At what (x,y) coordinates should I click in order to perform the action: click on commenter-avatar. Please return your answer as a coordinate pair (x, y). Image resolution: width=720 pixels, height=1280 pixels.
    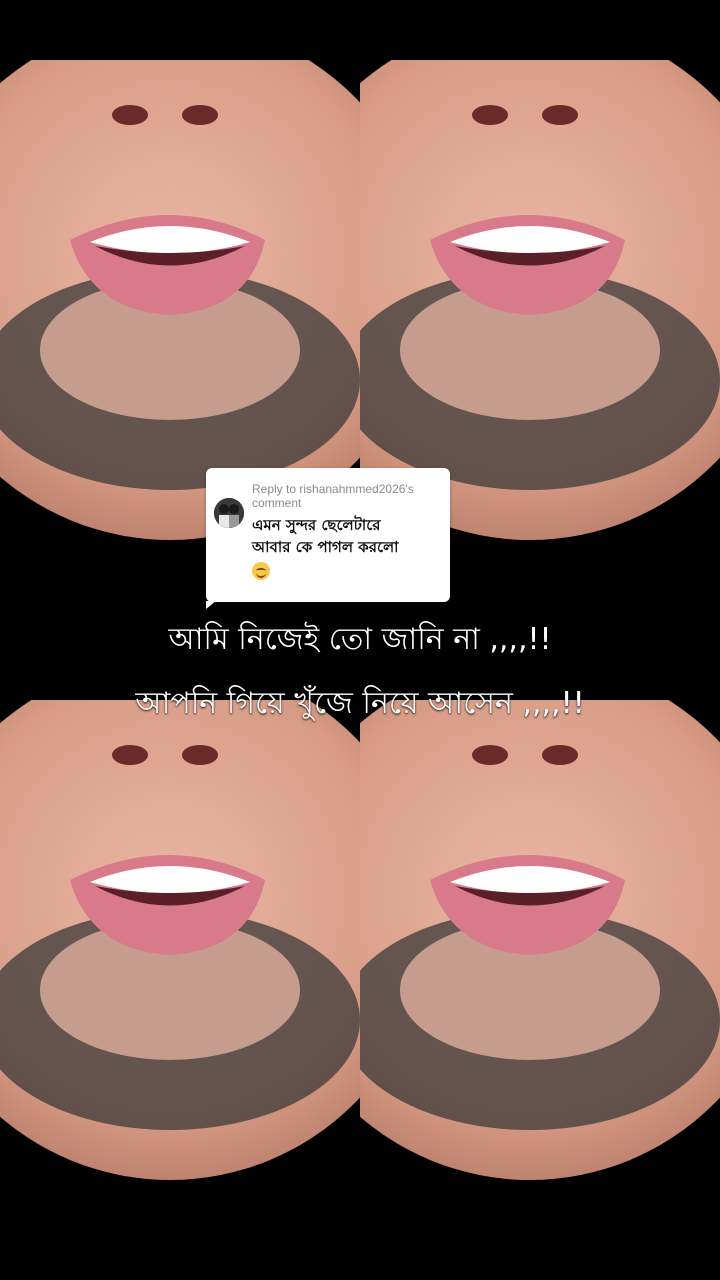
    Looking at the image, I should click on (229, 513).